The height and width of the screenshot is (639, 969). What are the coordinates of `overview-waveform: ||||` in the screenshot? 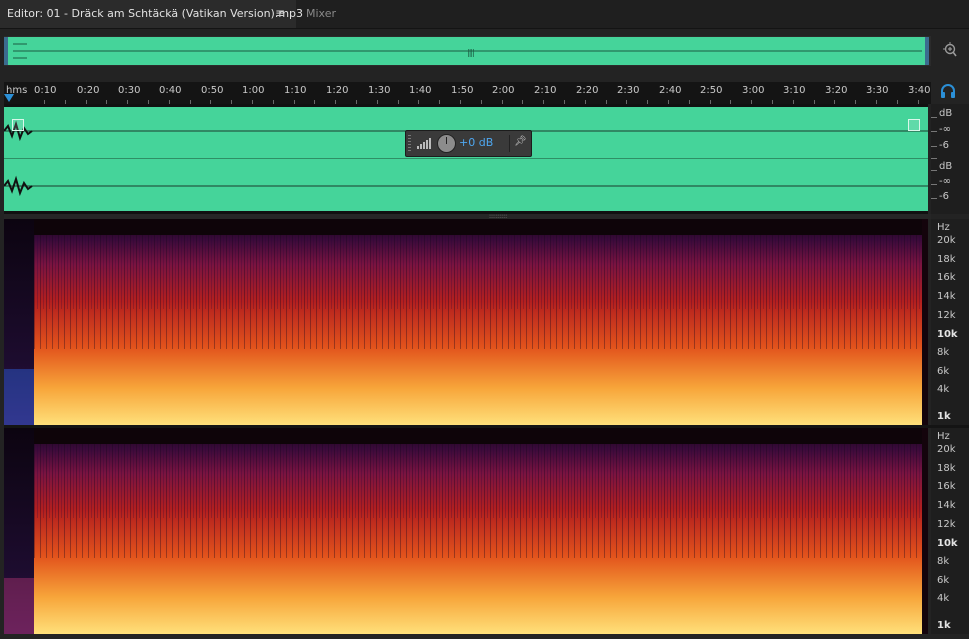 It's located at (467, 51).